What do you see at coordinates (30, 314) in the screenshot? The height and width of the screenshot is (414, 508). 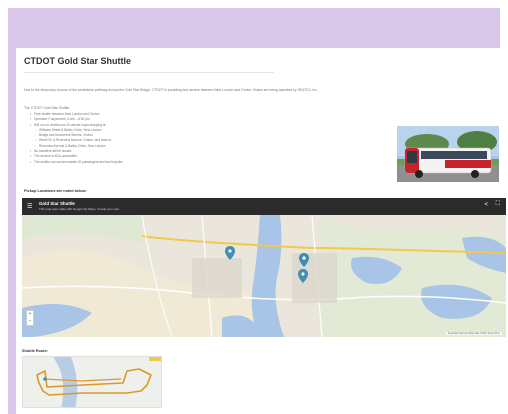 I see `zoom-in-button: +` at bounding box center [30, 314].